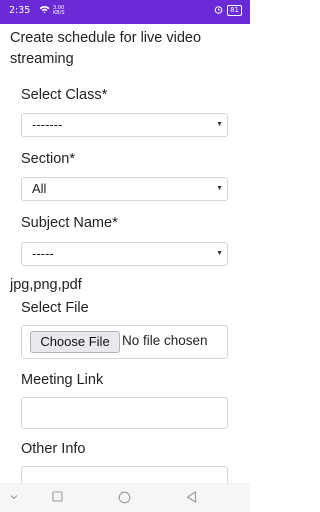 This screenshot has width=320, height=512. I want to click on wifi-icon, so click(44, 10).